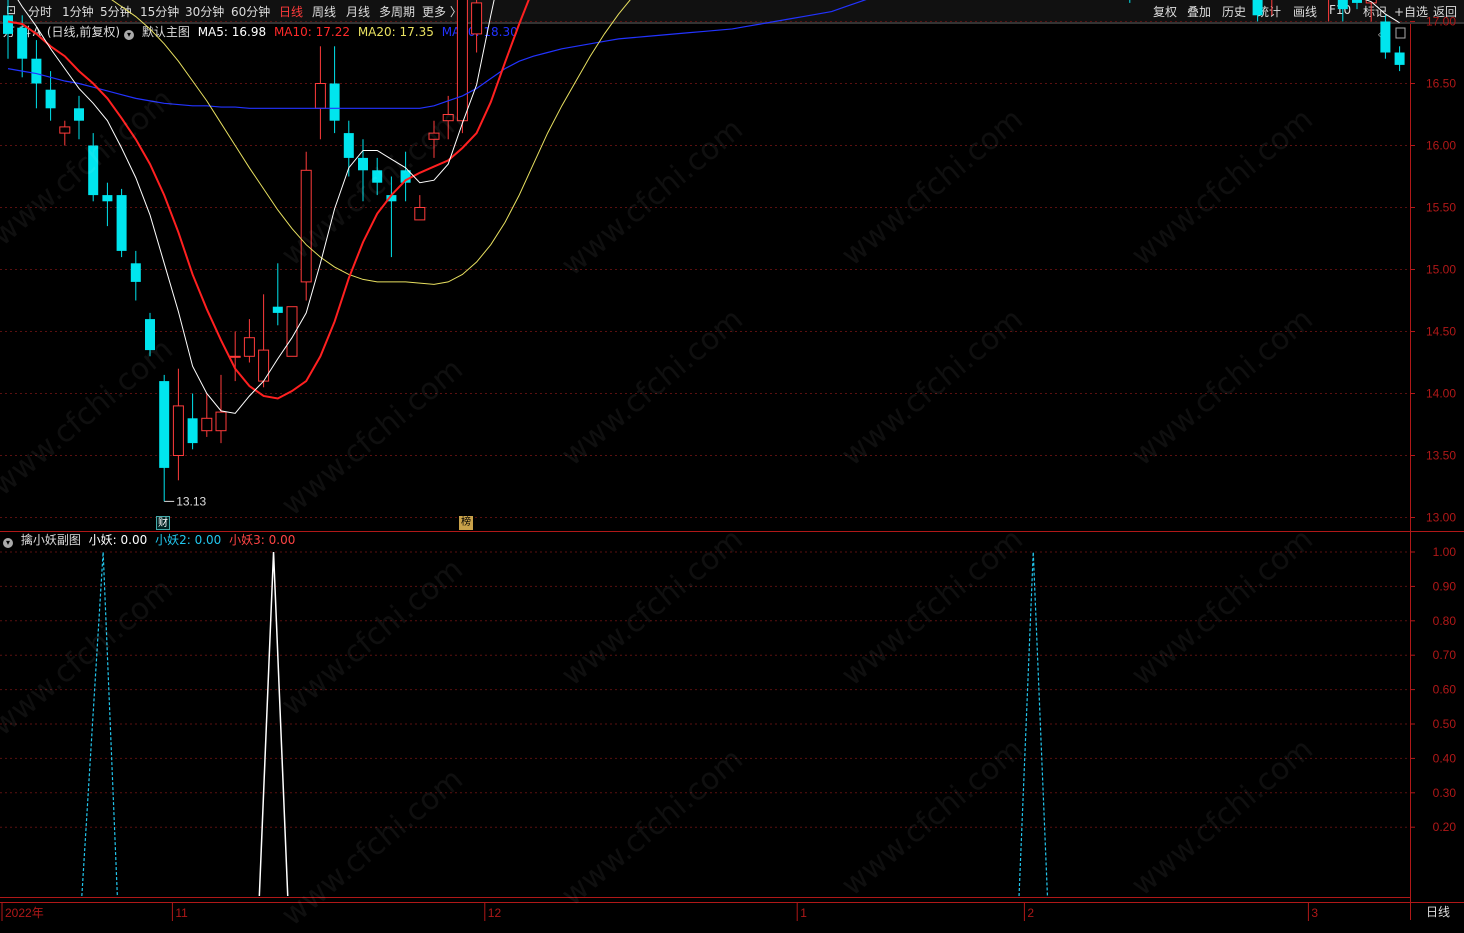 Image resolution: width=1464 pixels, height=933 pixels. Describe the element at coordinates (1441, 456) in the screenshot. I see `price-tick-label: 13.50` at that location.